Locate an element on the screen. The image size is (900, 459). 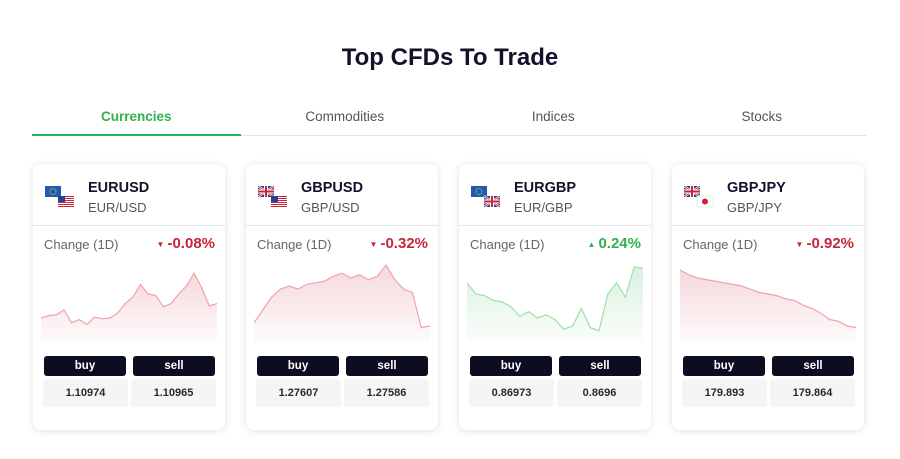
change-percent: -0.08% is located at coordinates (191, 243).